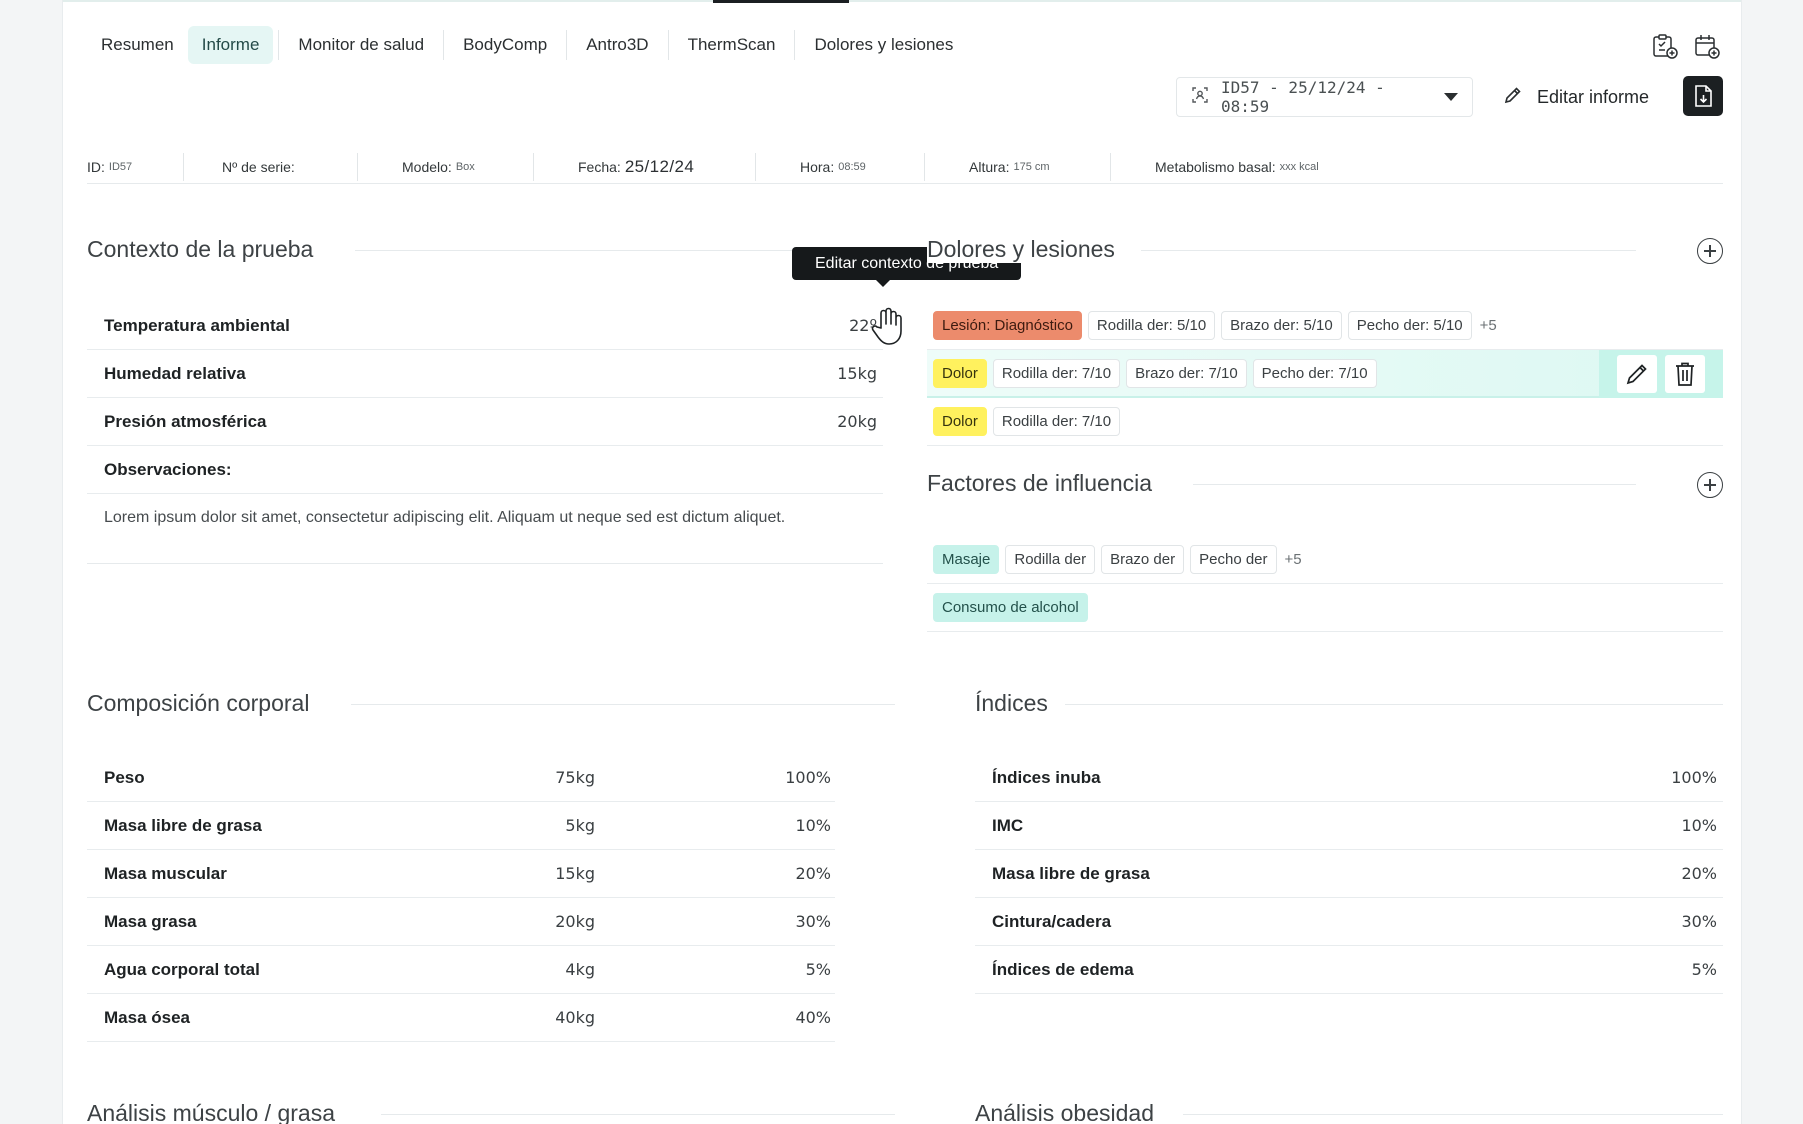  What do you see at coordinates (989, 166) in the screenshot?
I see `meta-height-label: Altura:` at bounding box center [989, 166].